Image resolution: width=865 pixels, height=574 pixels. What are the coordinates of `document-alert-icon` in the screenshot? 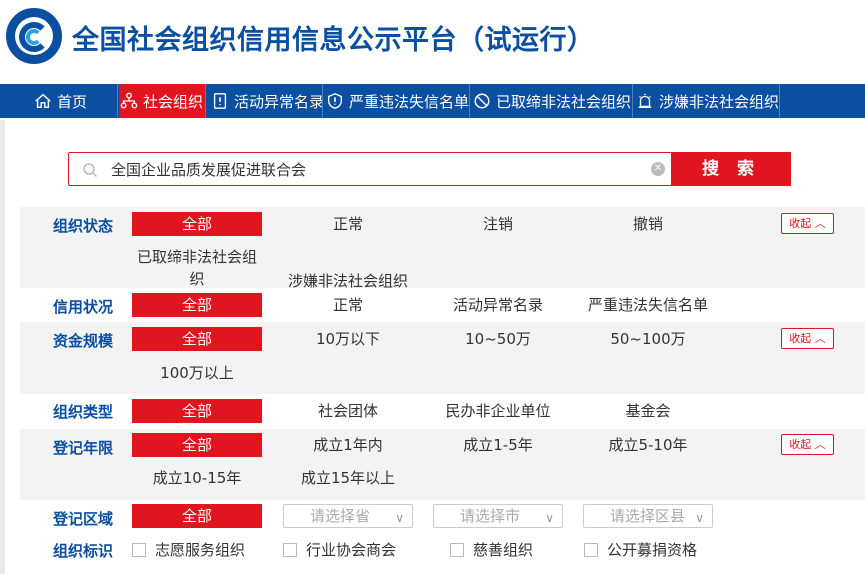 It's located at (220, 101).